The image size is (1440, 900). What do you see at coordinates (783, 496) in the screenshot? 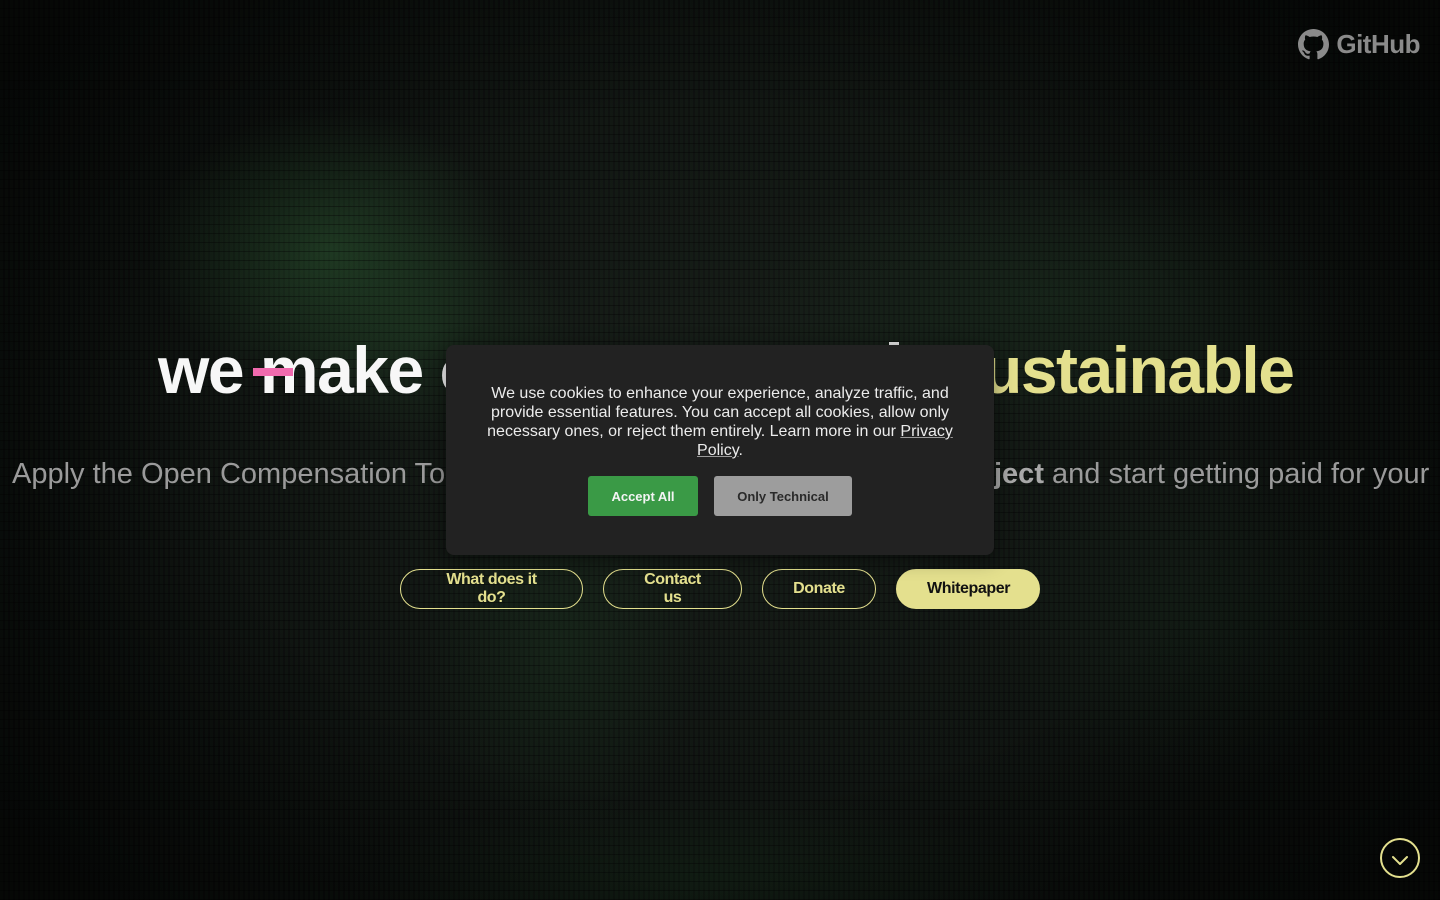
I see `only-technical-button: Only Technical` at bounding box center [783, 496].